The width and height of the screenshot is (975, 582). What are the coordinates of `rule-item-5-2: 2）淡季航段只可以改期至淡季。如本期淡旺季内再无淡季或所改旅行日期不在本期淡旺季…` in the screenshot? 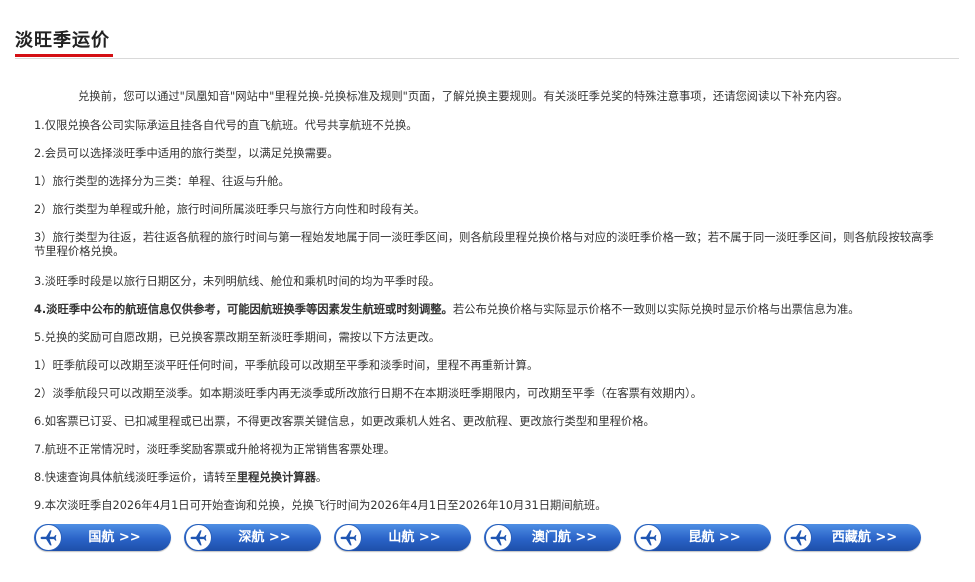 It's located at (368, 393).